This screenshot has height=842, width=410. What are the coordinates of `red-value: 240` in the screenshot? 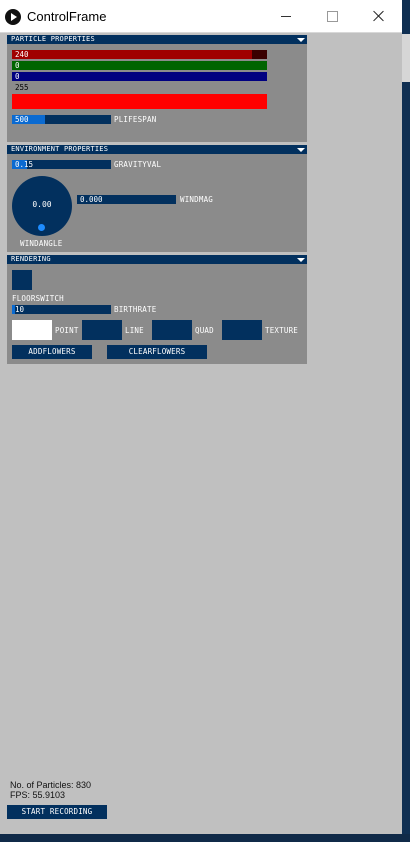 It's located at (22, 54).